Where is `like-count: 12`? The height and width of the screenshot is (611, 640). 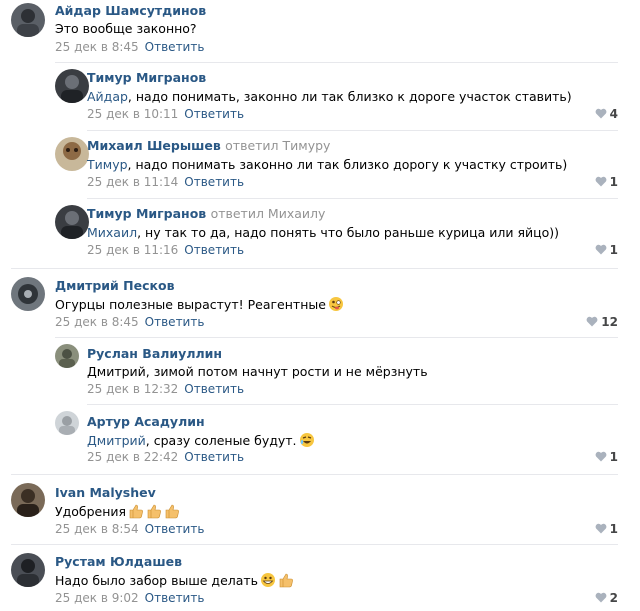
like-count: 12 is located at coordinates (609, 322).